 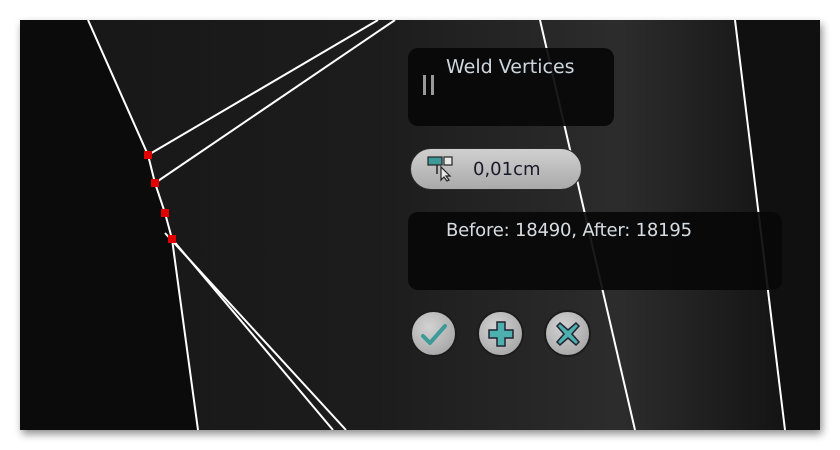 I want to click on caddy-title: Weld Vertices, so click(x=510, y=67).